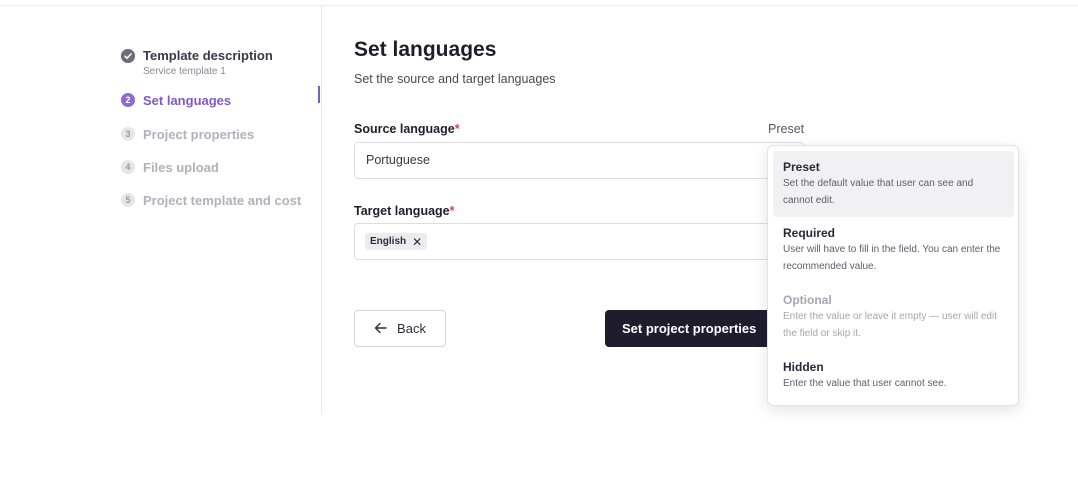 This screenshot has height=485, width=1078. What do you see at coordinates (803, 367) in the screenshot?
I see `option-title: Hidden` at bounding box center [803, 367].